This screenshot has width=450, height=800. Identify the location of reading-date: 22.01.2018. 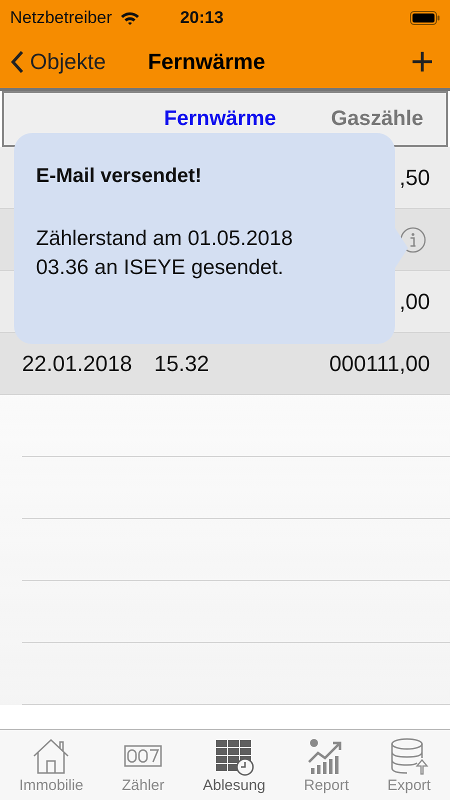
(77, 363).